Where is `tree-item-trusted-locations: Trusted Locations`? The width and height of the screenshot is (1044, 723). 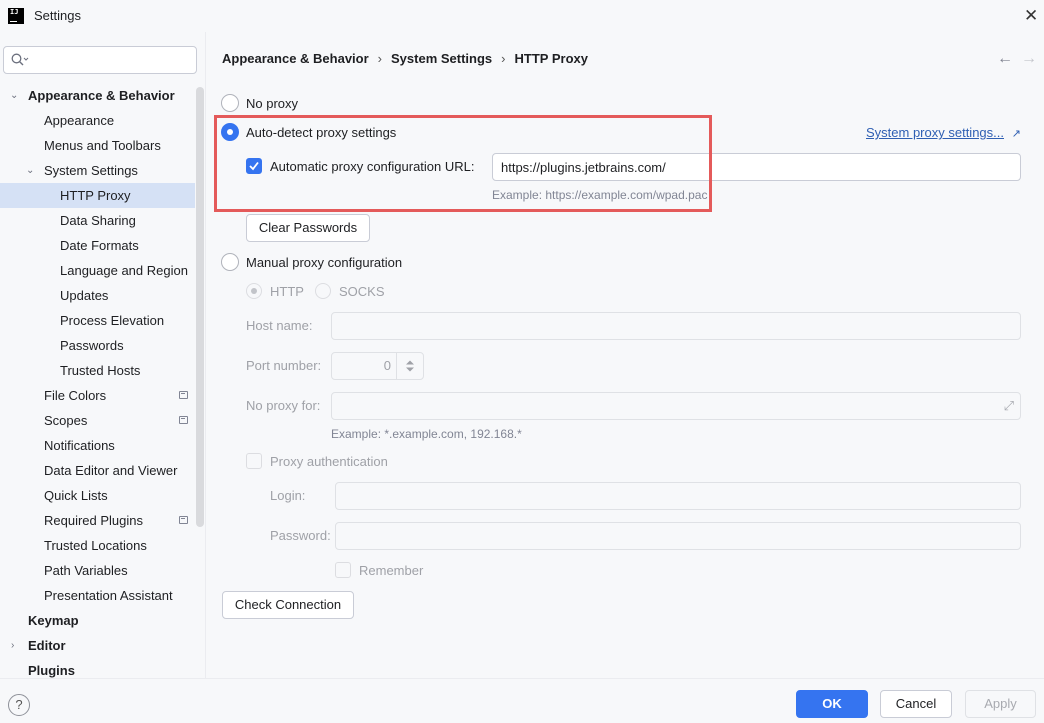
tree-item-trusted-locations: Trusted Locations is located at coordinates (97, 545).